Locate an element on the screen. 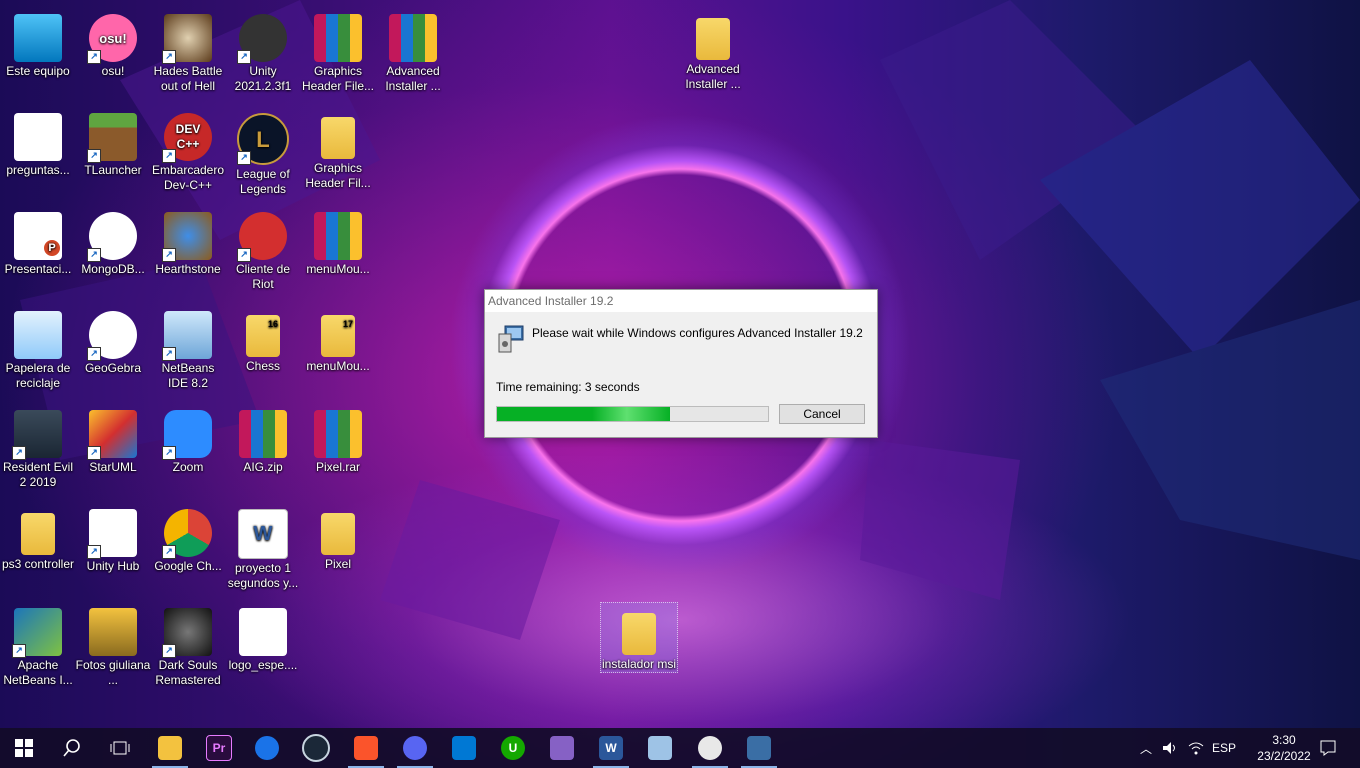  desktop-icon-pixel-rar: Pixel.rar is located at coordinates (338, 439).